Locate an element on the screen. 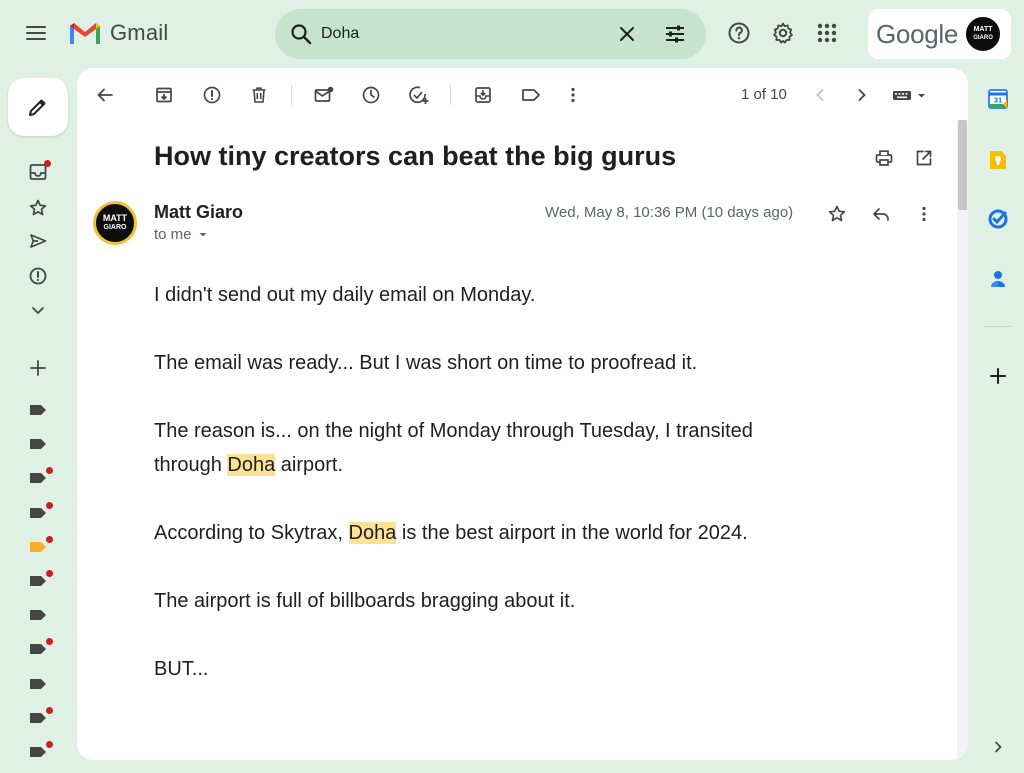 The width and height of the screenshot is (1024, 773). account-avatar: MATT GIARO is located at coordinates (983, 34).